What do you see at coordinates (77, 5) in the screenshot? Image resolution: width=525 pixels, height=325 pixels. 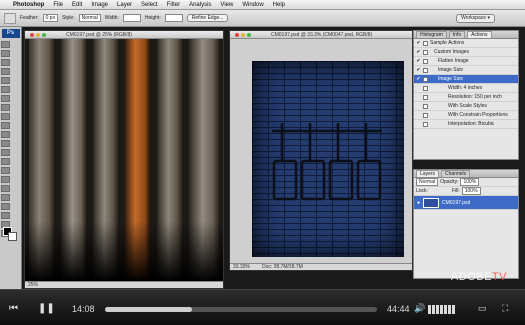 I see `menu-edit: Edit` at bounding box center [77, 5].